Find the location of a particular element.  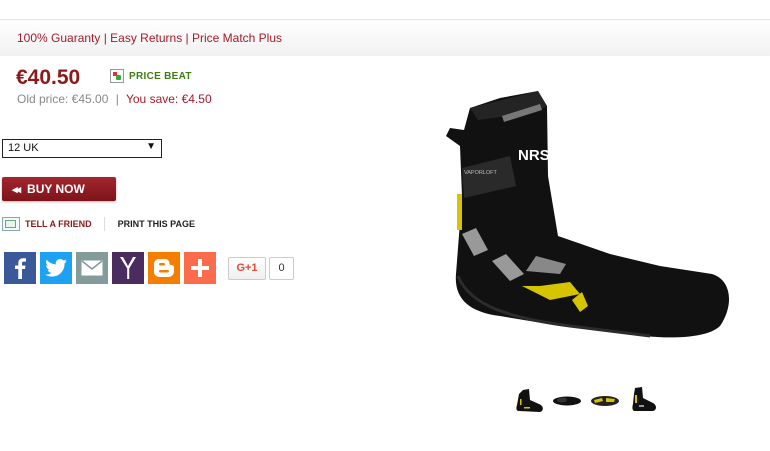

size-select-value: 12 UK is located at coordinates (23, 148).